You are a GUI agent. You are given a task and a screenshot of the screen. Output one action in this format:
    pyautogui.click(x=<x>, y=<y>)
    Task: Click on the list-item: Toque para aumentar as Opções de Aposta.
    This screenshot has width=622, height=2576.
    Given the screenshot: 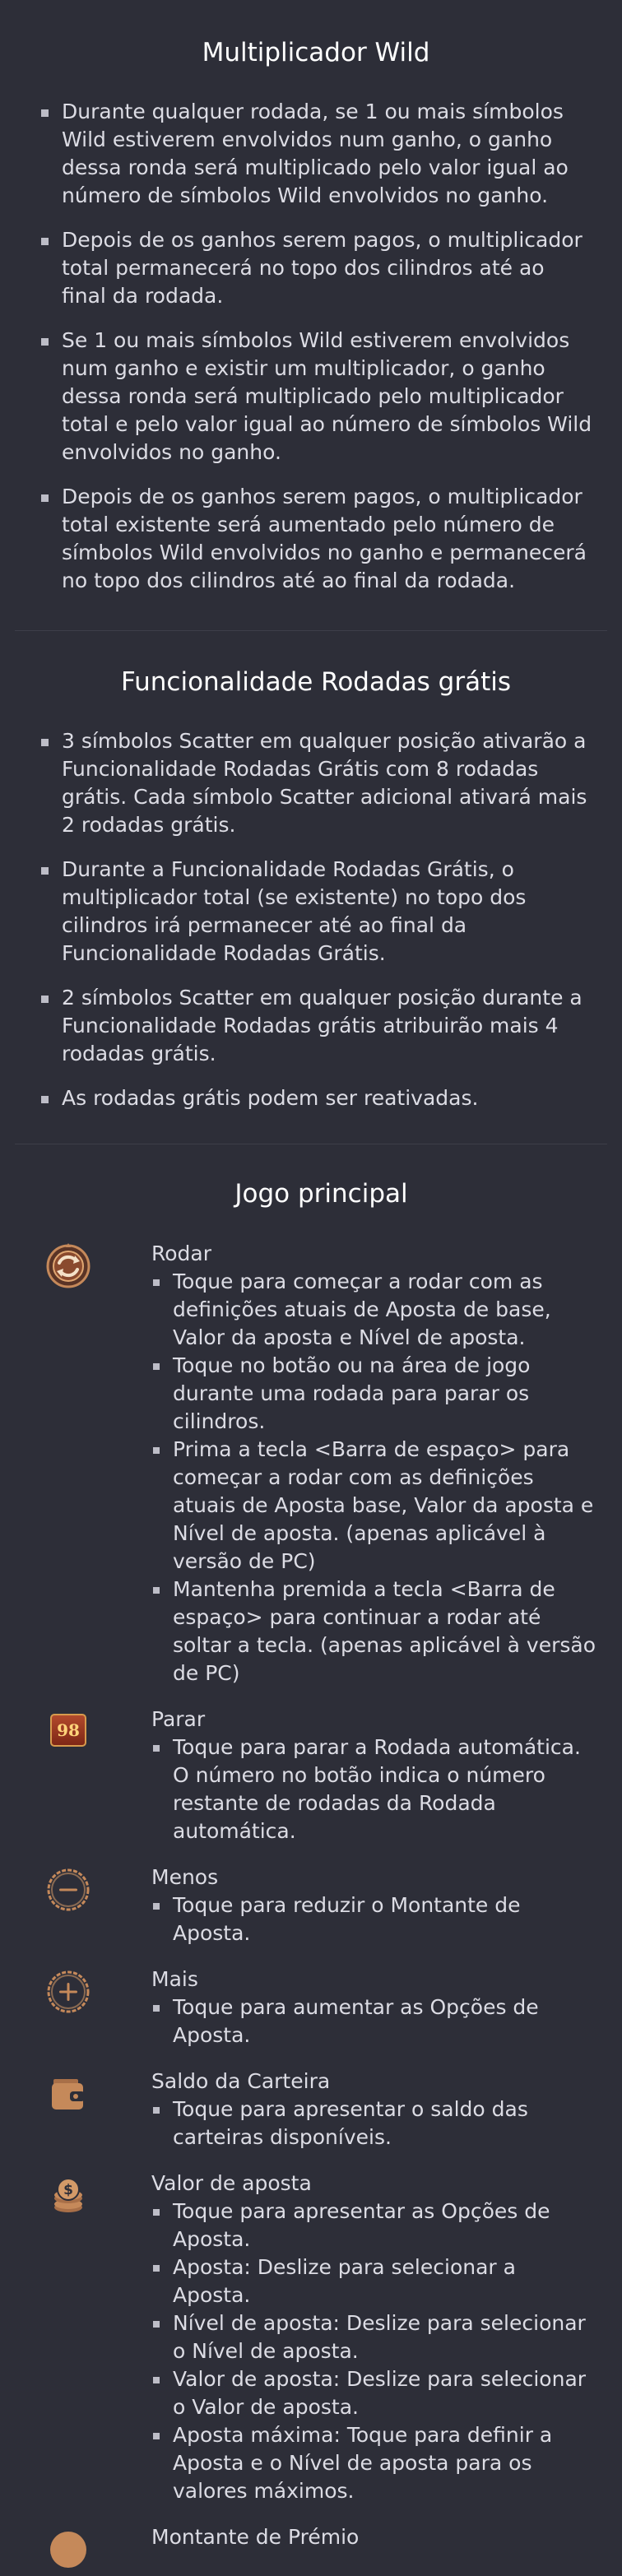 What is the action you would take?
    pyautogui.click(x=374, y=2021)
    